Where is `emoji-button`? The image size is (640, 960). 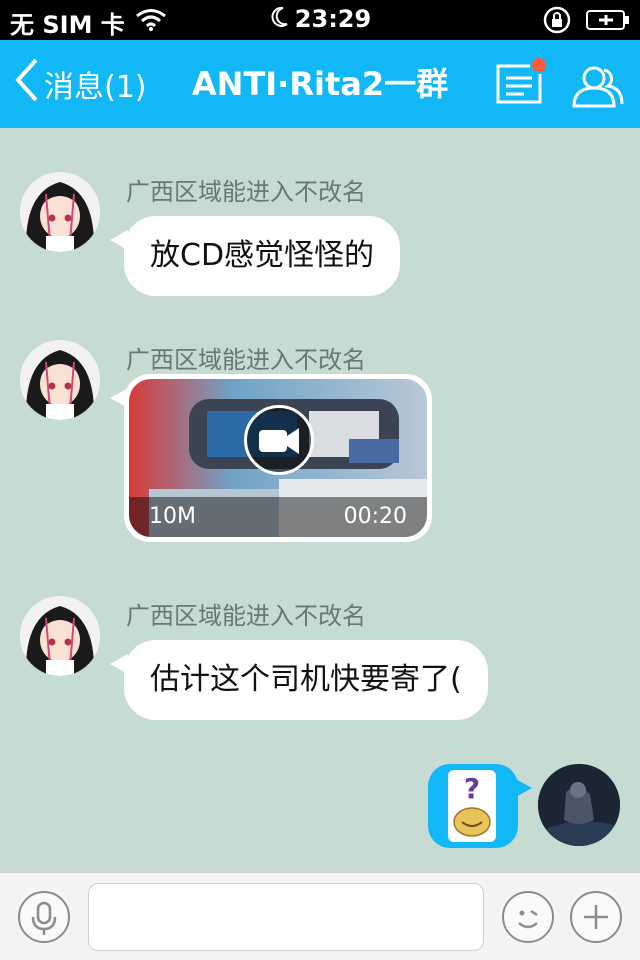 emoji-button is located at coordinates (528, 917).